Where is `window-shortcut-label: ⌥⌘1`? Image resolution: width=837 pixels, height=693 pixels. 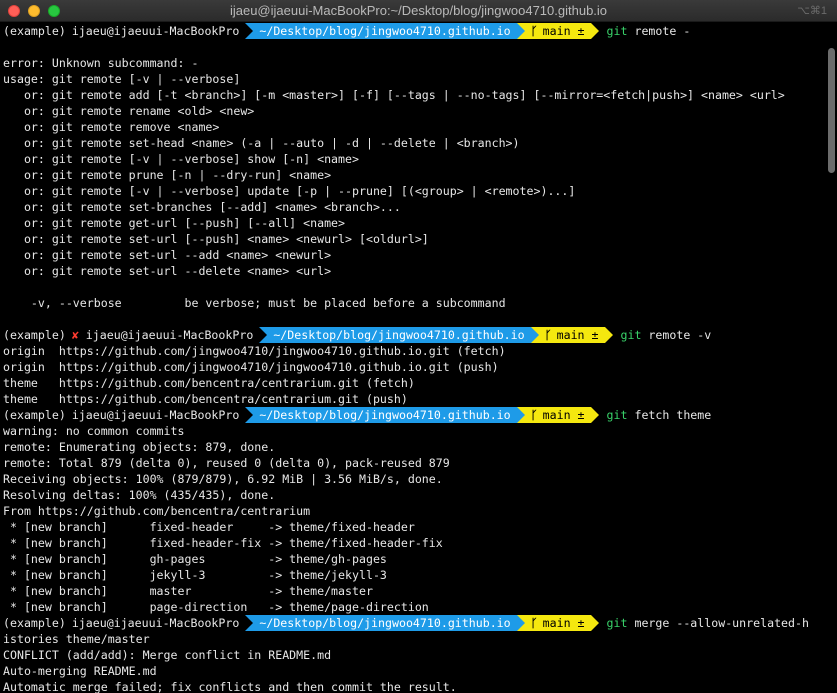
window-shortcut-label: ⌥⌘1 is located at coordinates (812, 11).